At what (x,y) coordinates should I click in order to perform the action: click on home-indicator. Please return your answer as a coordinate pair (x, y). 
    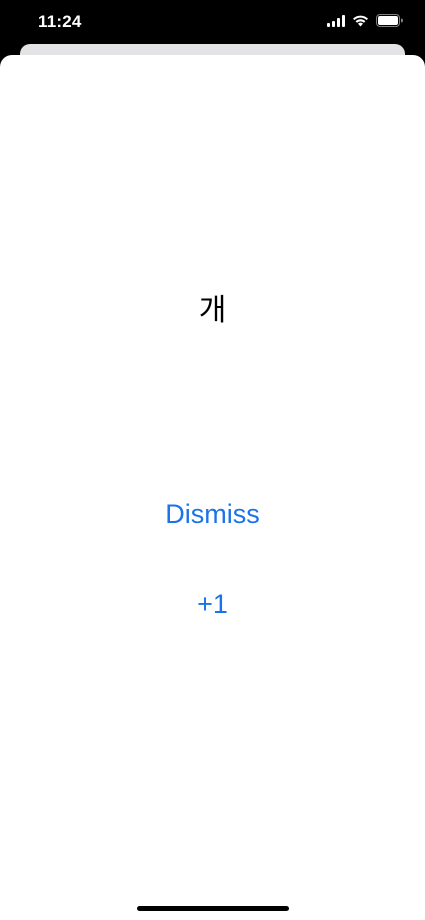
    Looking at the image, I should click on (213, 908).